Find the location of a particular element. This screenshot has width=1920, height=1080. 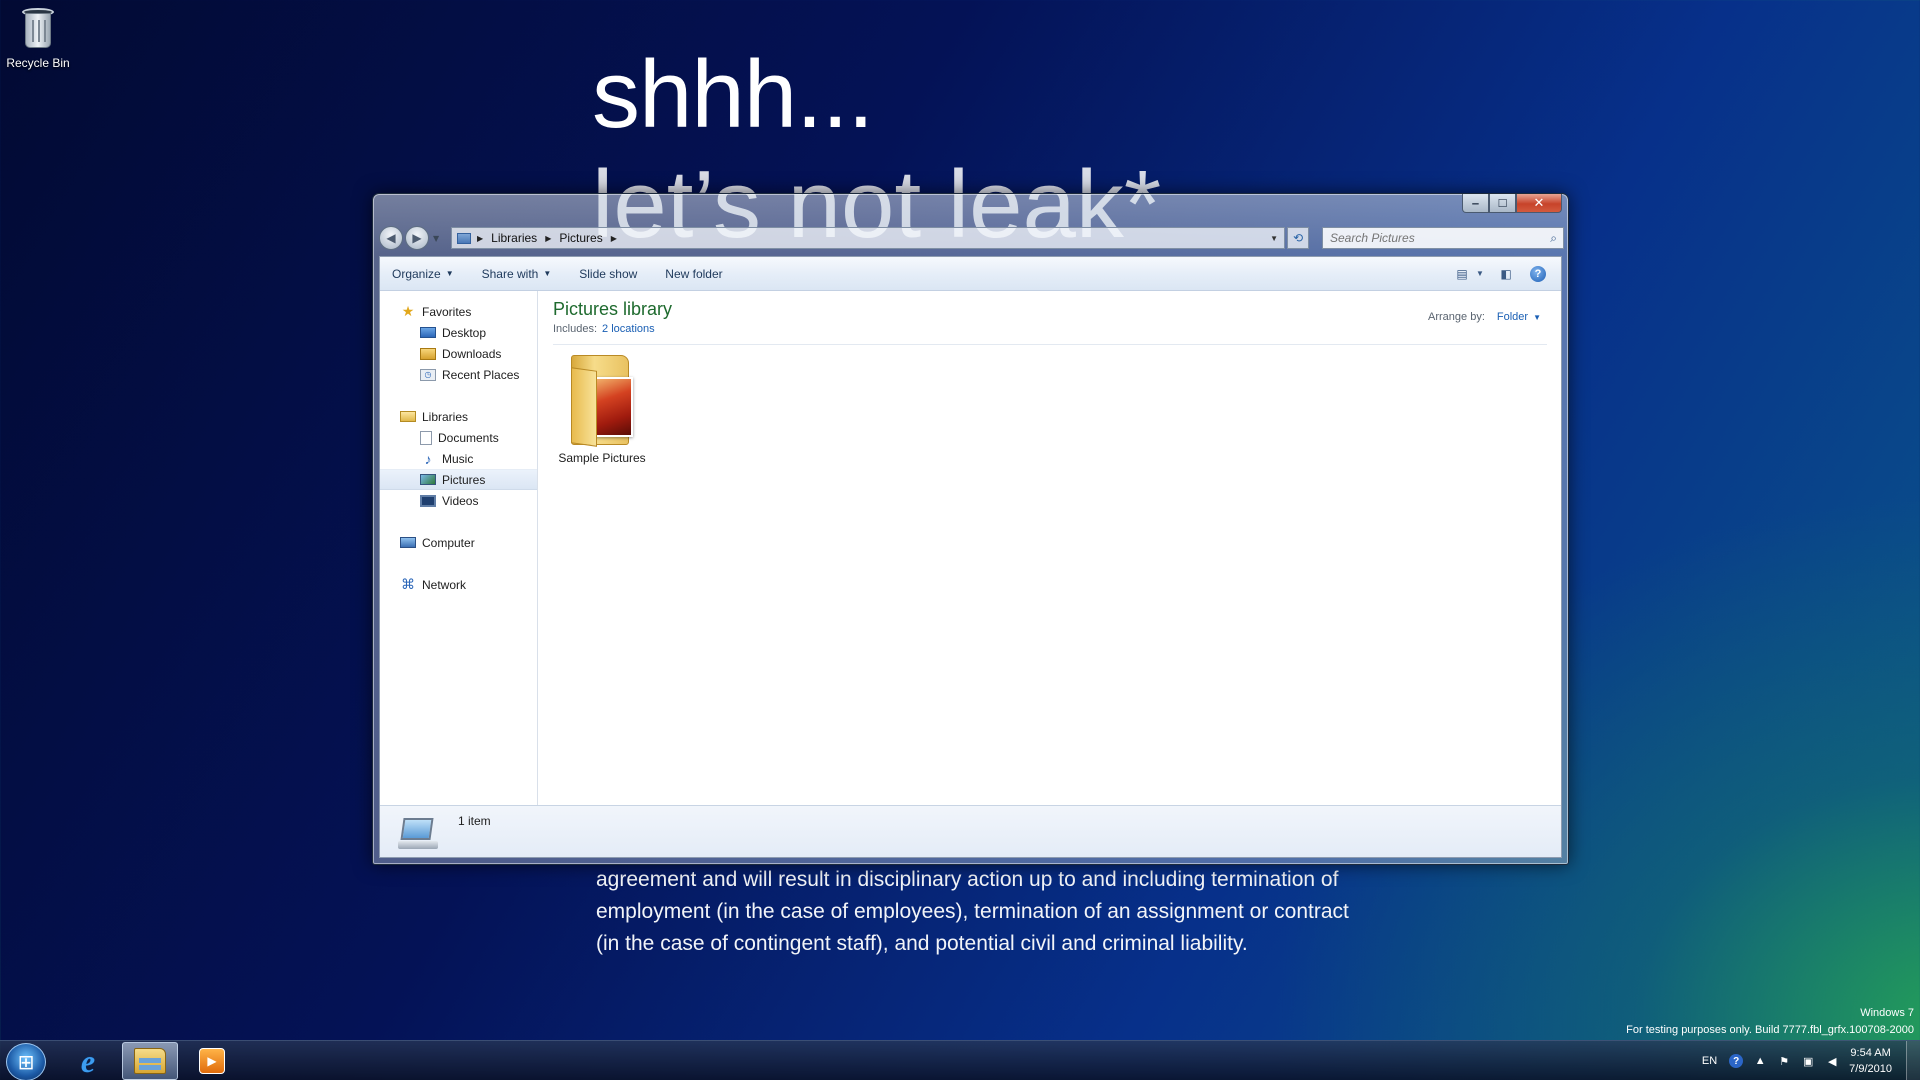

nav-libraries: Libraries is located at coordinates (458, 416).